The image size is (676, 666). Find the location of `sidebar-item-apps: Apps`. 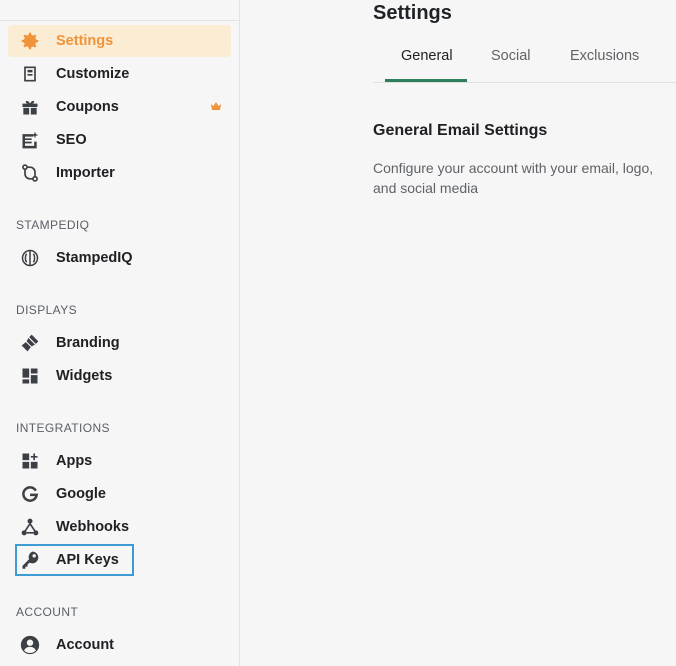

sidebar-item-apps: Apps is located at coordinates (119, 461).